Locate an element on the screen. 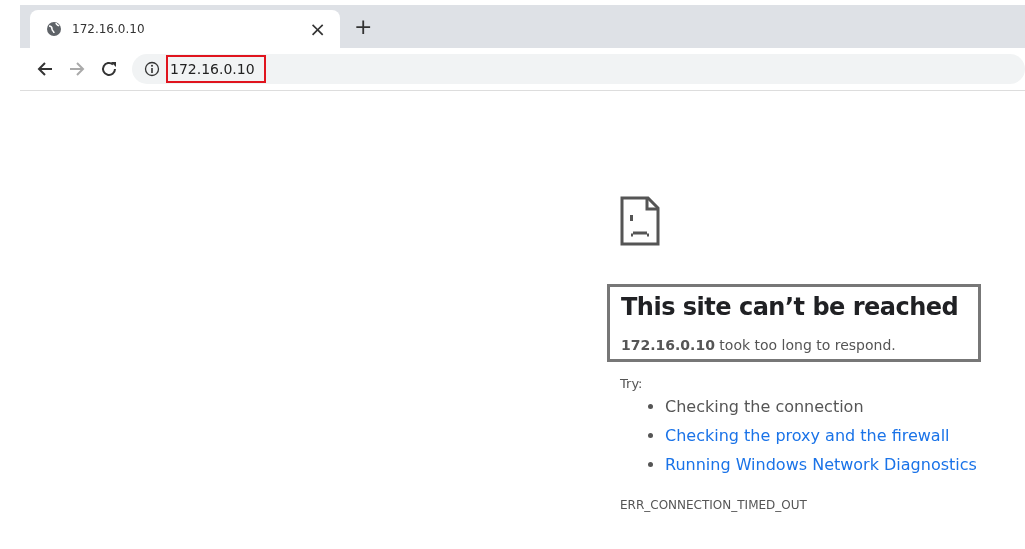  suggestion-link: Checking the proxy and the firewall is located at coordinates (807, 435).